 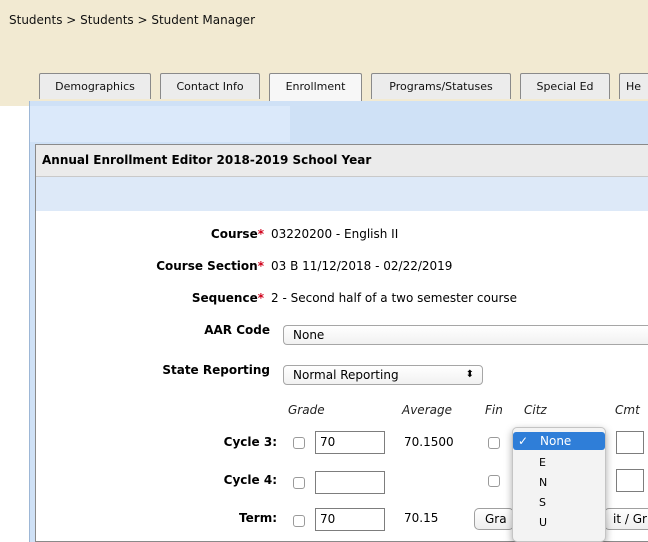 I want to click on panel-subheader, so click(x=342, y=194).